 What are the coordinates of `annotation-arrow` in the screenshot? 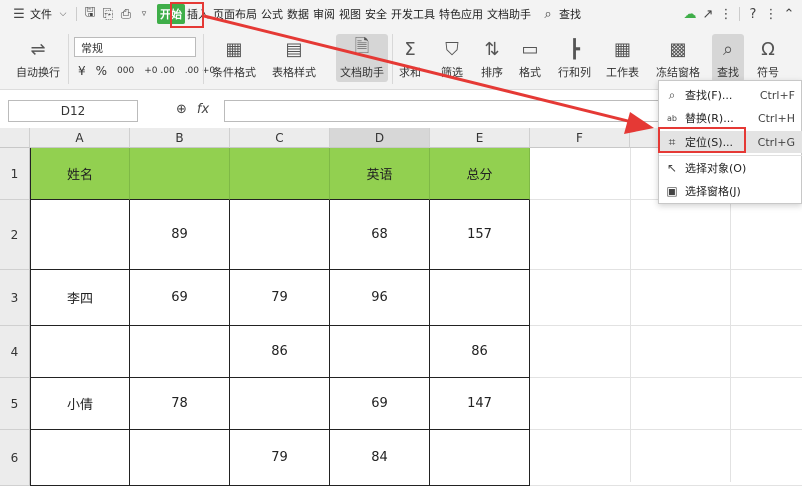 It's located at (428, 74).